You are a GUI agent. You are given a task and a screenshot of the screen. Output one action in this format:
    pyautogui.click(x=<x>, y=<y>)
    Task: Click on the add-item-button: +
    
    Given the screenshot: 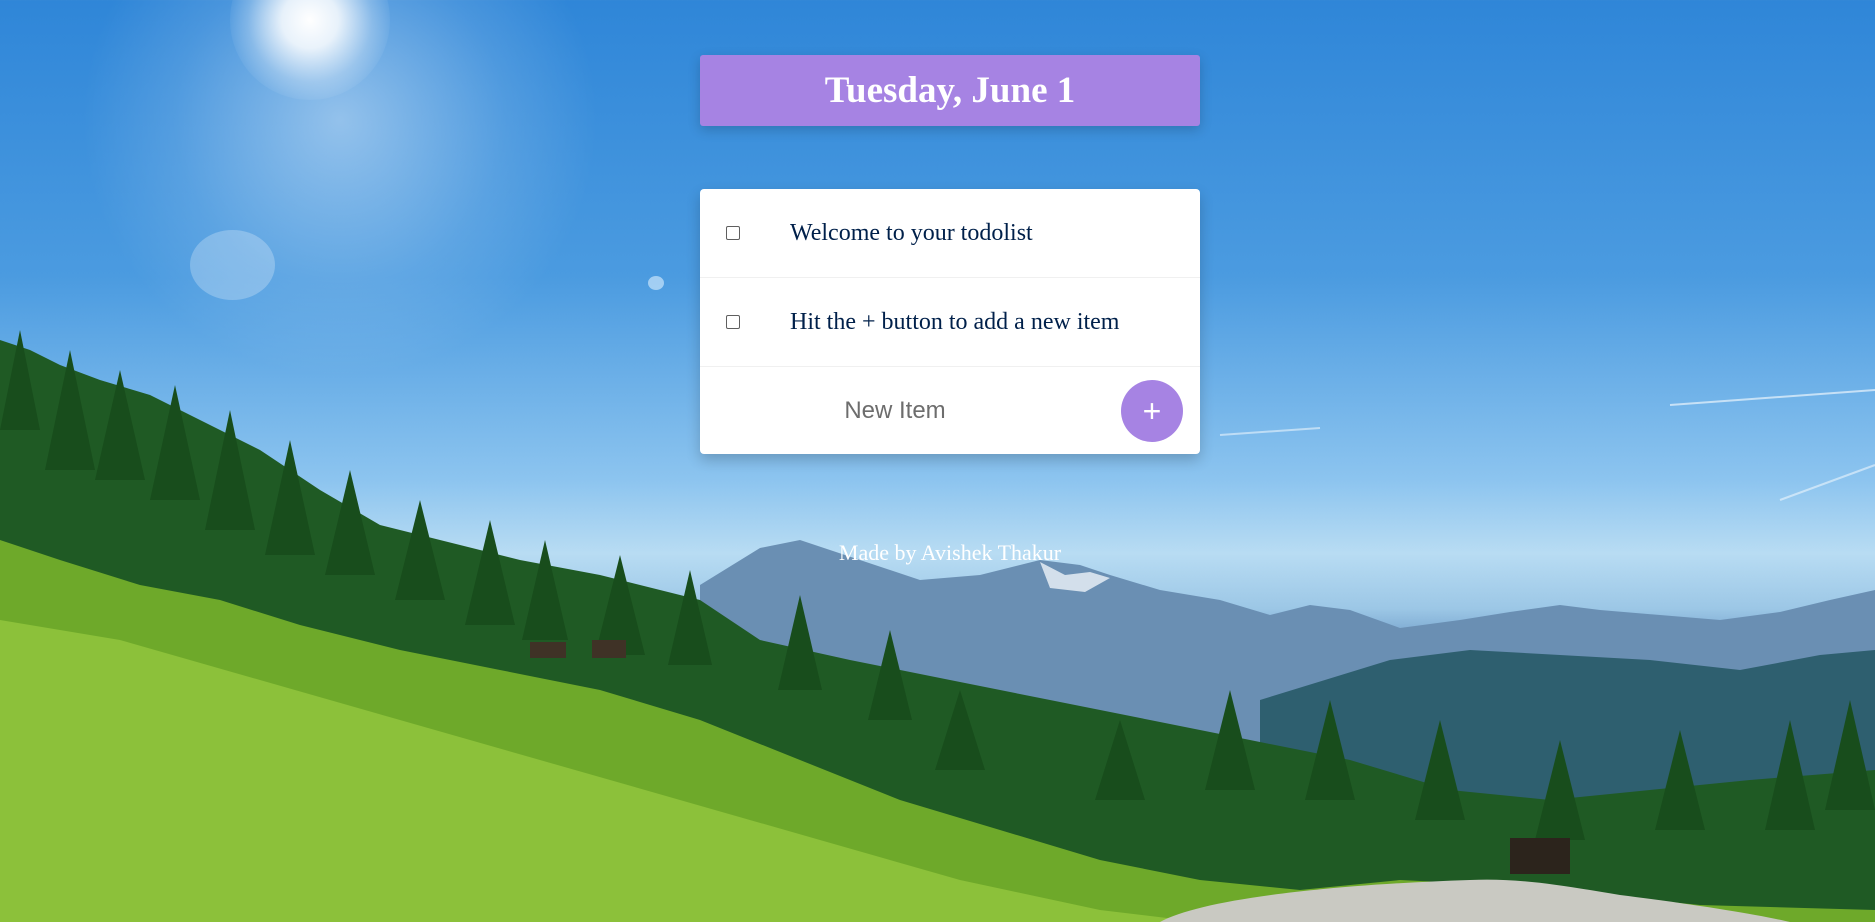 What is the action you would take?
    pyautogui.click(x=1152, y=410)
    